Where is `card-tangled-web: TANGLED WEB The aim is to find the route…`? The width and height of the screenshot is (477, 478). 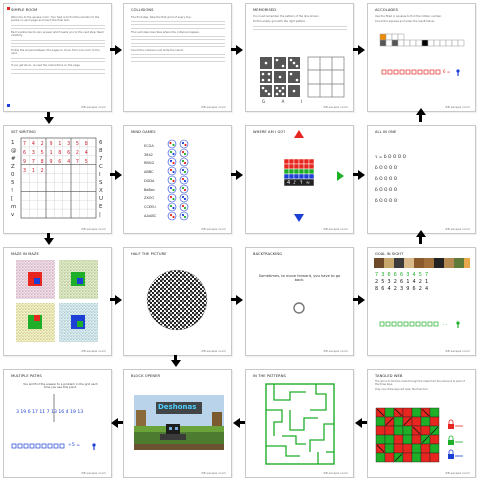
card-tangled-web: TANGLED WEB The aim is to find the route… is located at coordinates (421, 423).